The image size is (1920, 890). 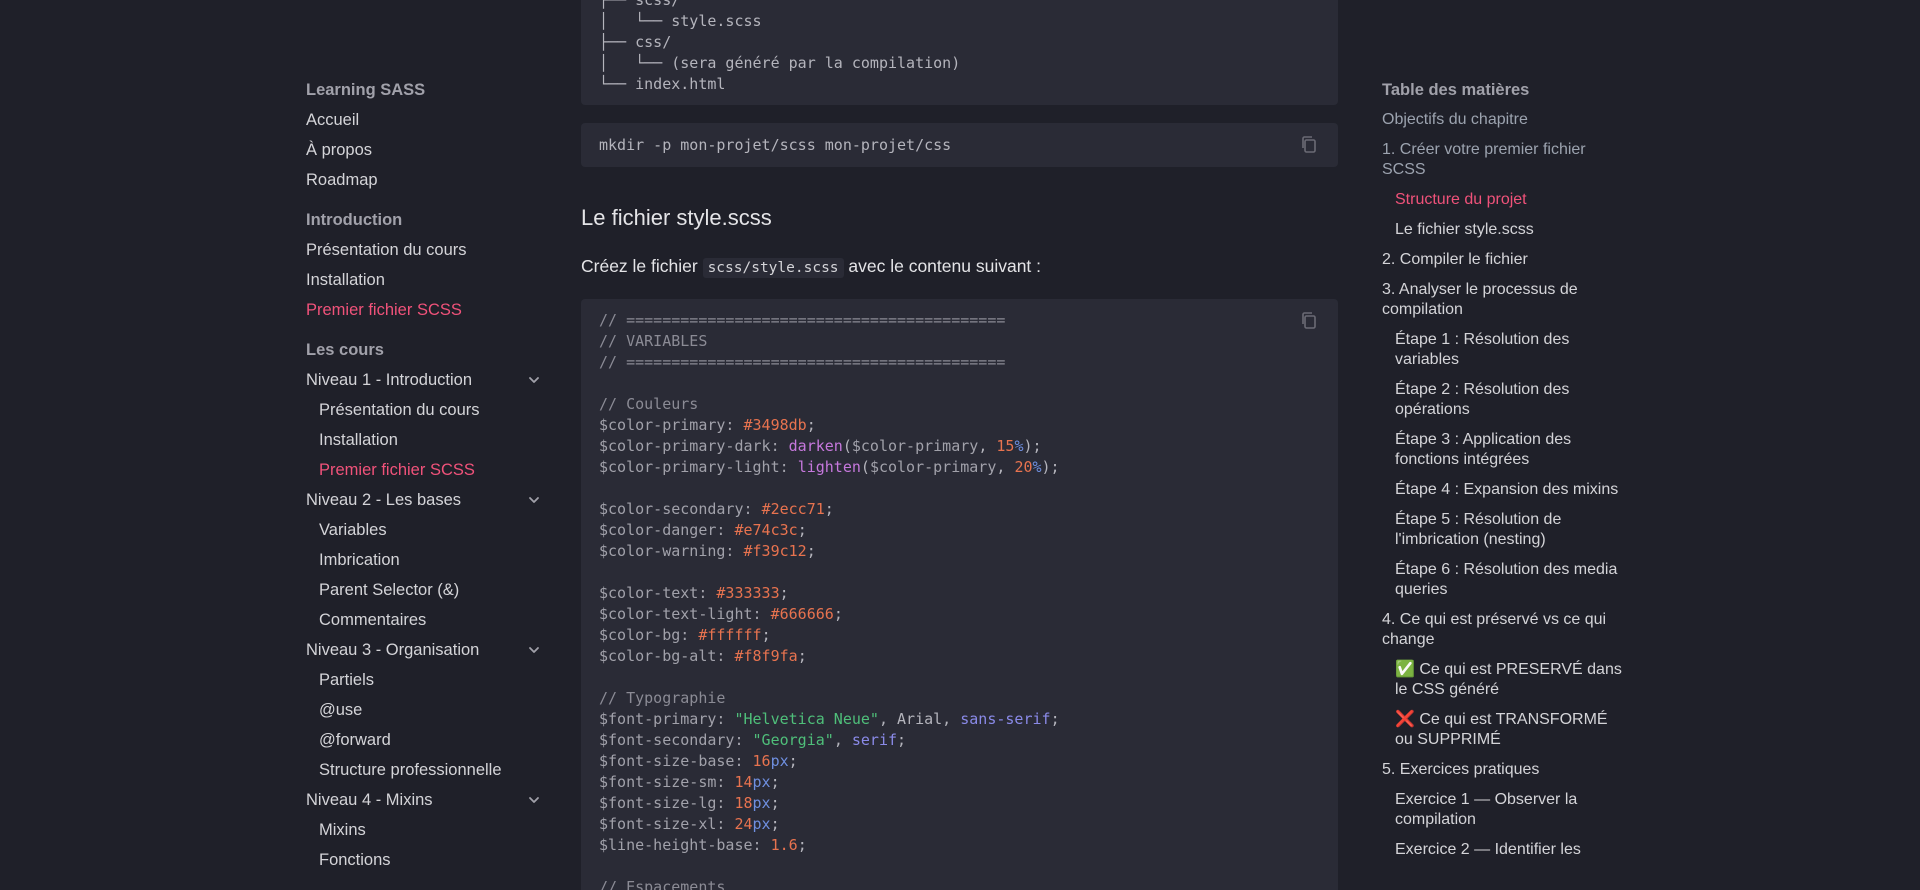 I want to click on sidebar-item-mixins: Mixins, so click(x=426, y=835).